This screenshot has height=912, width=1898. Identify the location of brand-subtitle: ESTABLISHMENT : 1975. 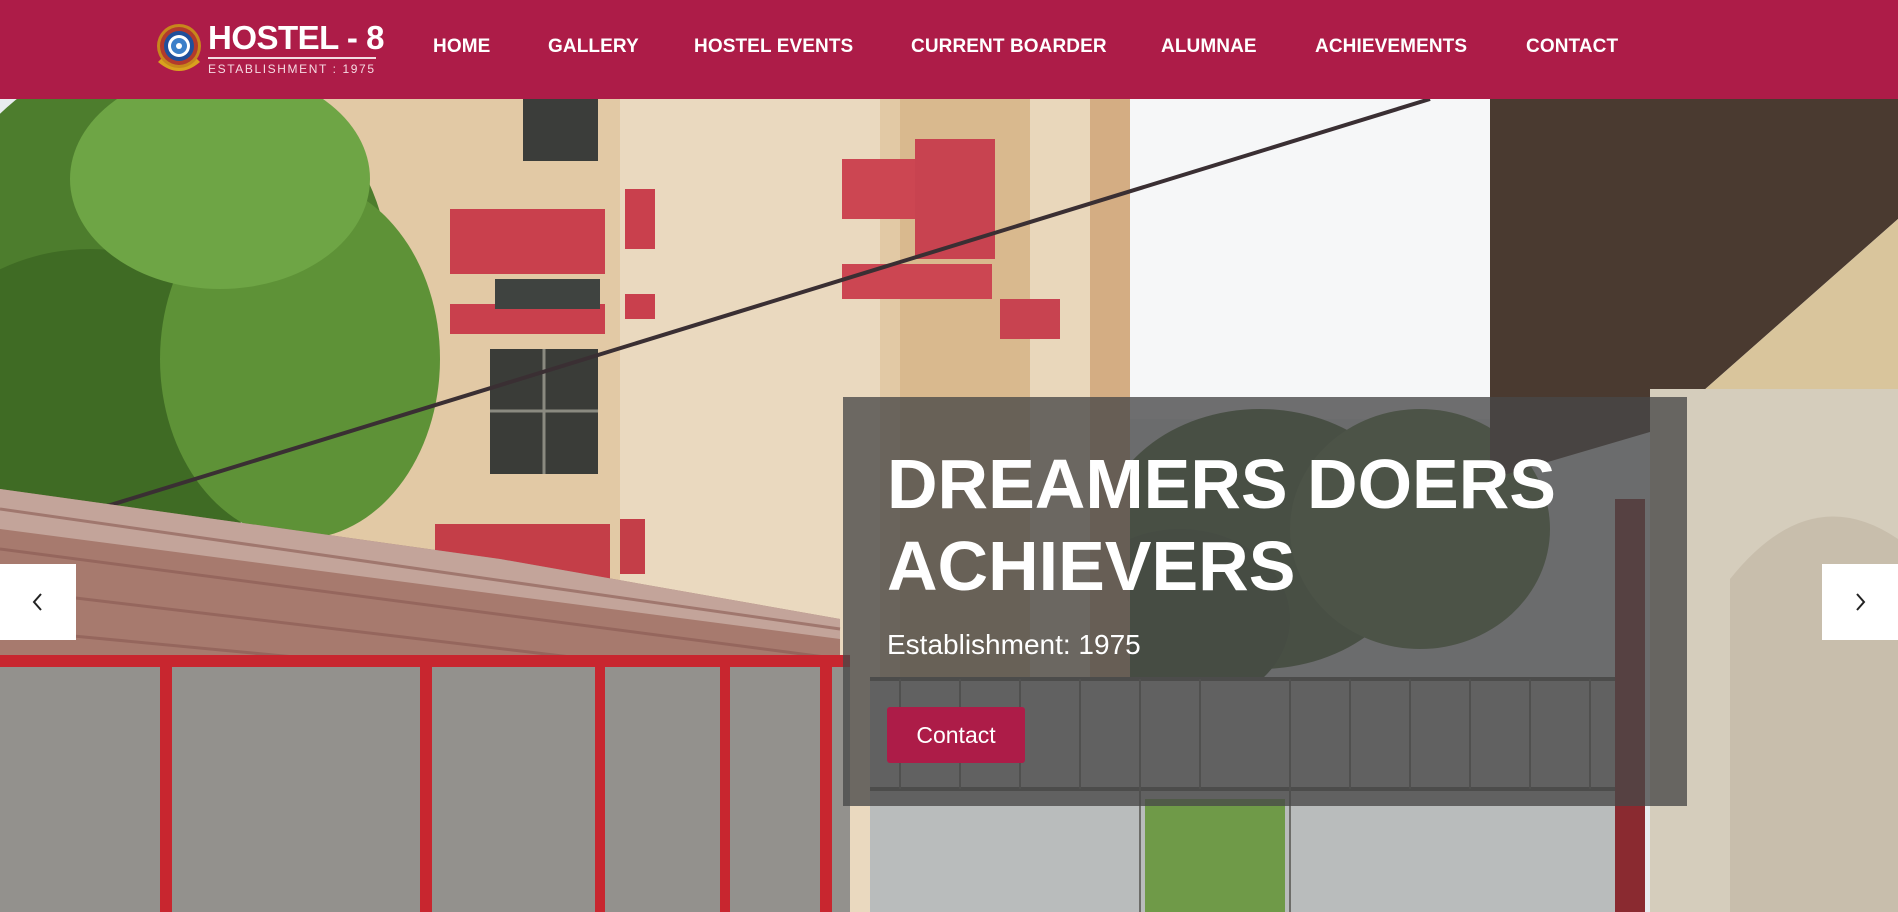
(292, 69).